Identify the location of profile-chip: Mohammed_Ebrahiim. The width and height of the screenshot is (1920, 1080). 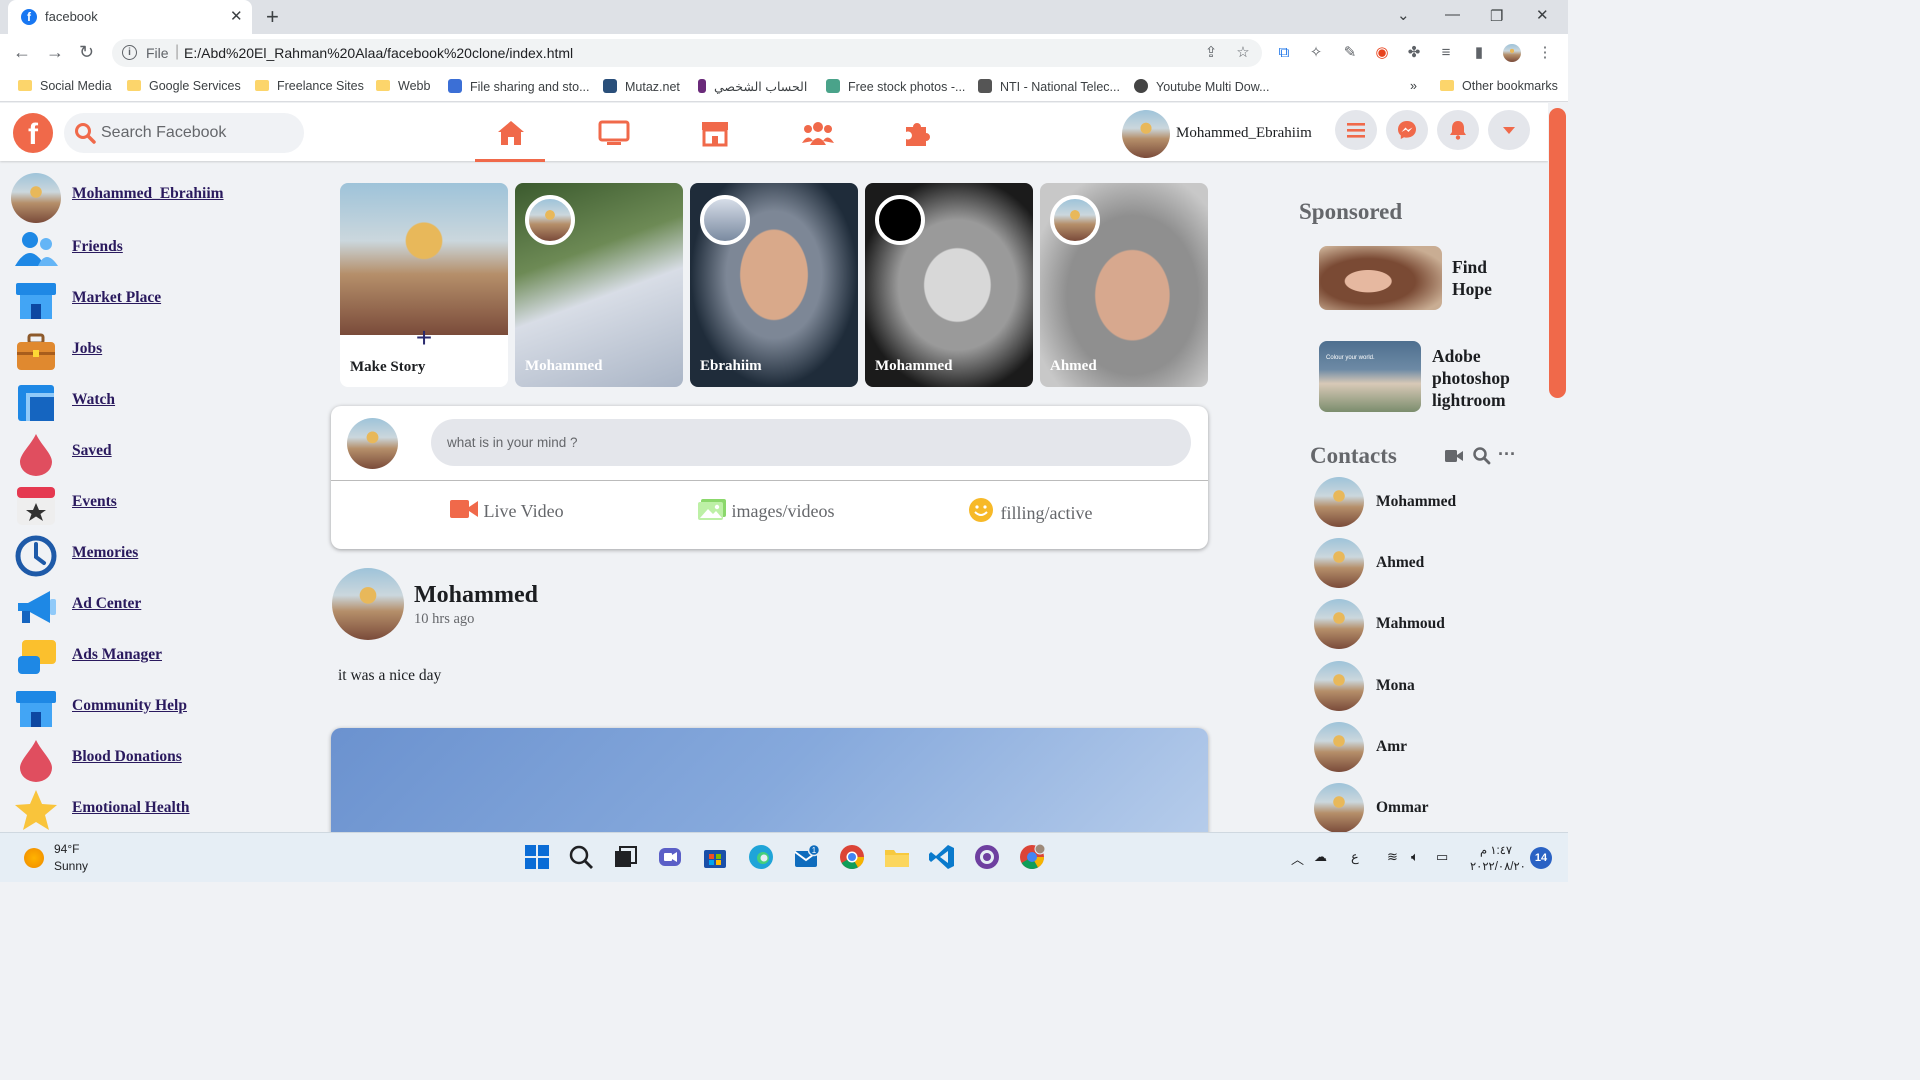
(1222, 134).